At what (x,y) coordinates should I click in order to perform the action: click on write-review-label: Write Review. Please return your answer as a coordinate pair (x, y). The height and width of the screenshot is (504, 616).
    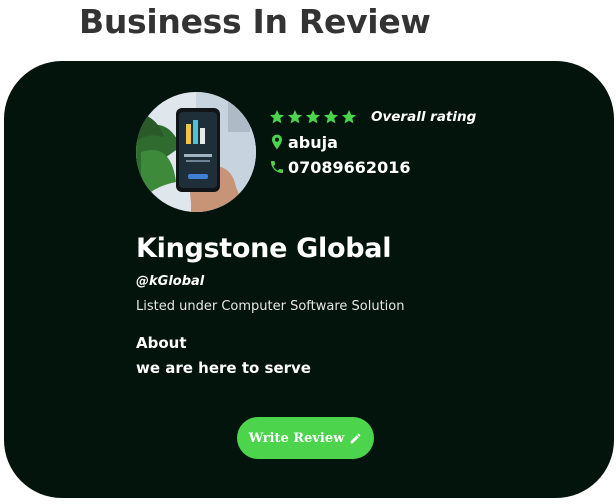
    Looking at the image, I should click on (296, 438).